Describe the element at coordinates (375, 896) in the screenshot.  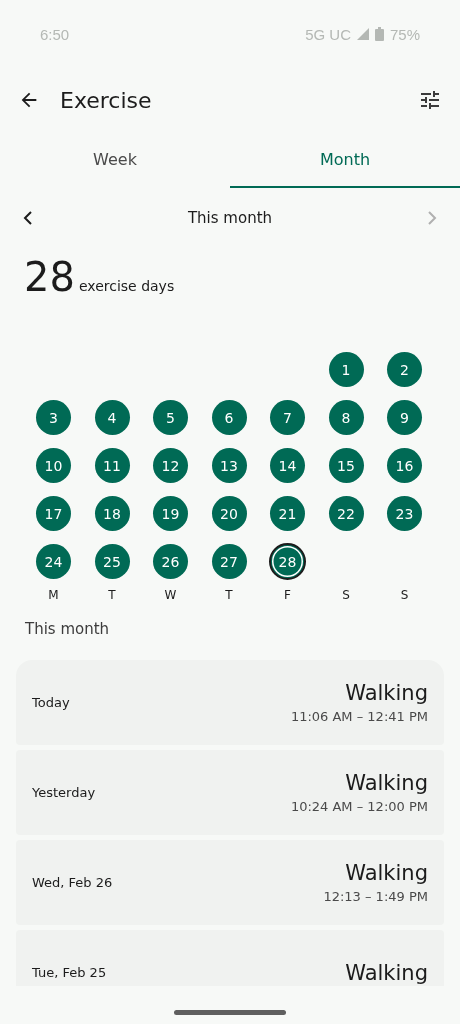
I see `session-time: 12:13 – 1:49 PM` at that location.